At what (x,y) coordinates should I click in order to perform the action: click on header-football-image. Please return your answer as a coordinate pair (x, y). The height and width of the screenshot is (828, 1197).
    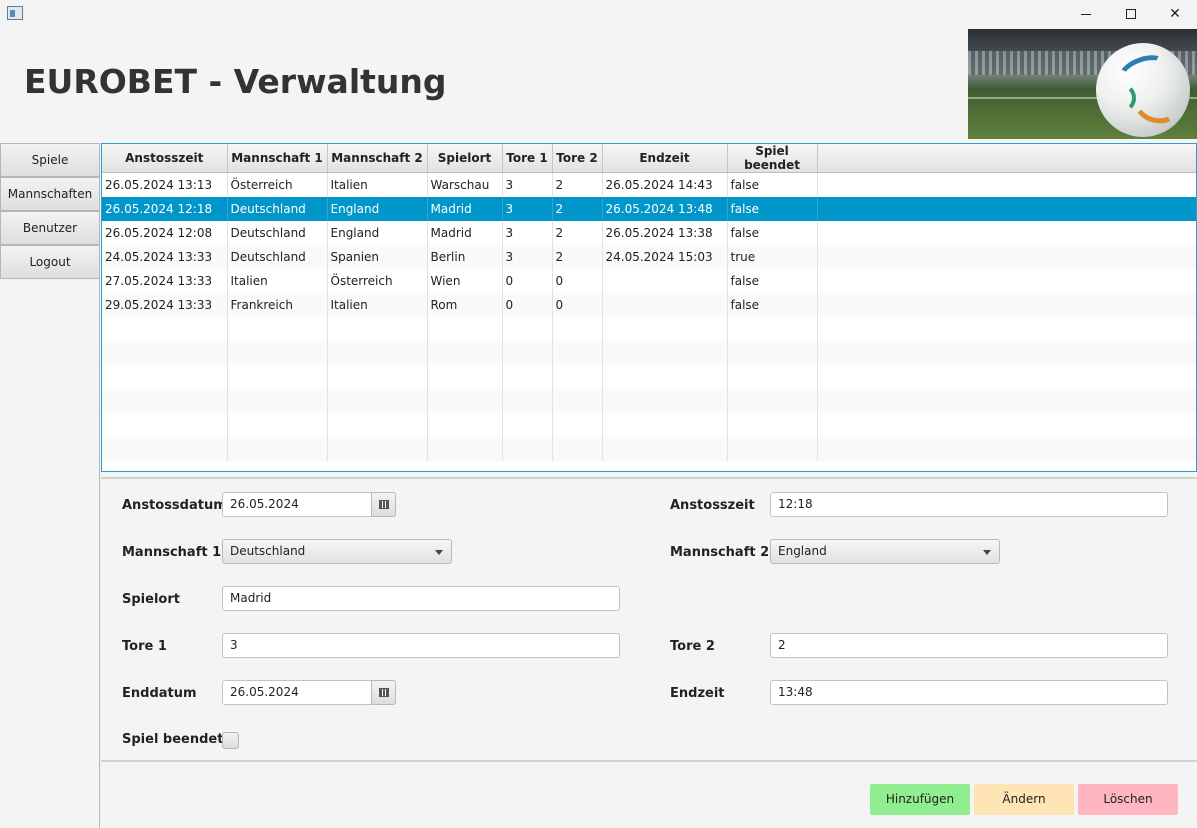
    Looking at the image, I should click on (1082, 84).